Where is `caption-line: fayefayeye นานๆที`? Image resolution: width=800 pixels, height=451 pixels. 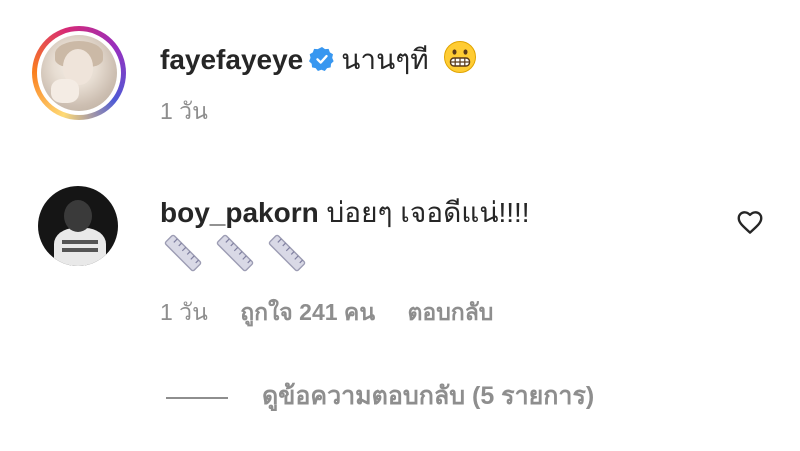 caption-line: fayefayeye นานๆที is located at coordinates (318, 61).